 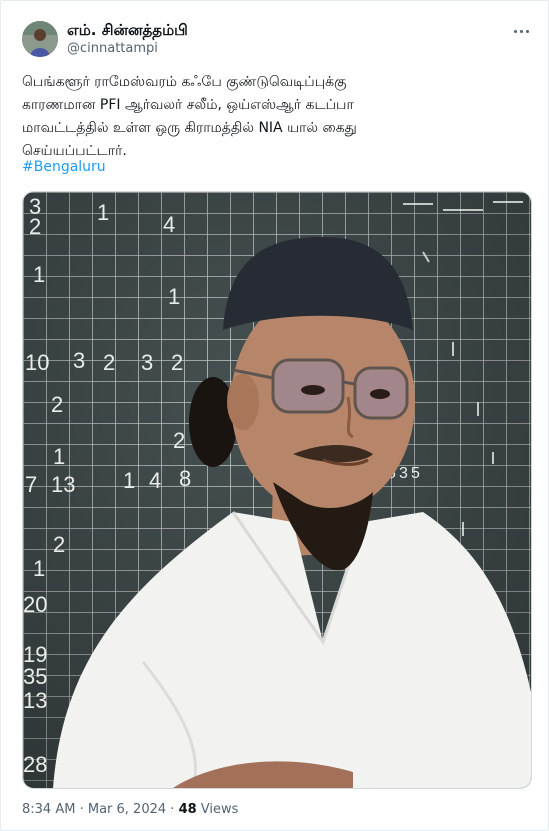 I want to click on views-count: 48, so click(x=187, y=809).